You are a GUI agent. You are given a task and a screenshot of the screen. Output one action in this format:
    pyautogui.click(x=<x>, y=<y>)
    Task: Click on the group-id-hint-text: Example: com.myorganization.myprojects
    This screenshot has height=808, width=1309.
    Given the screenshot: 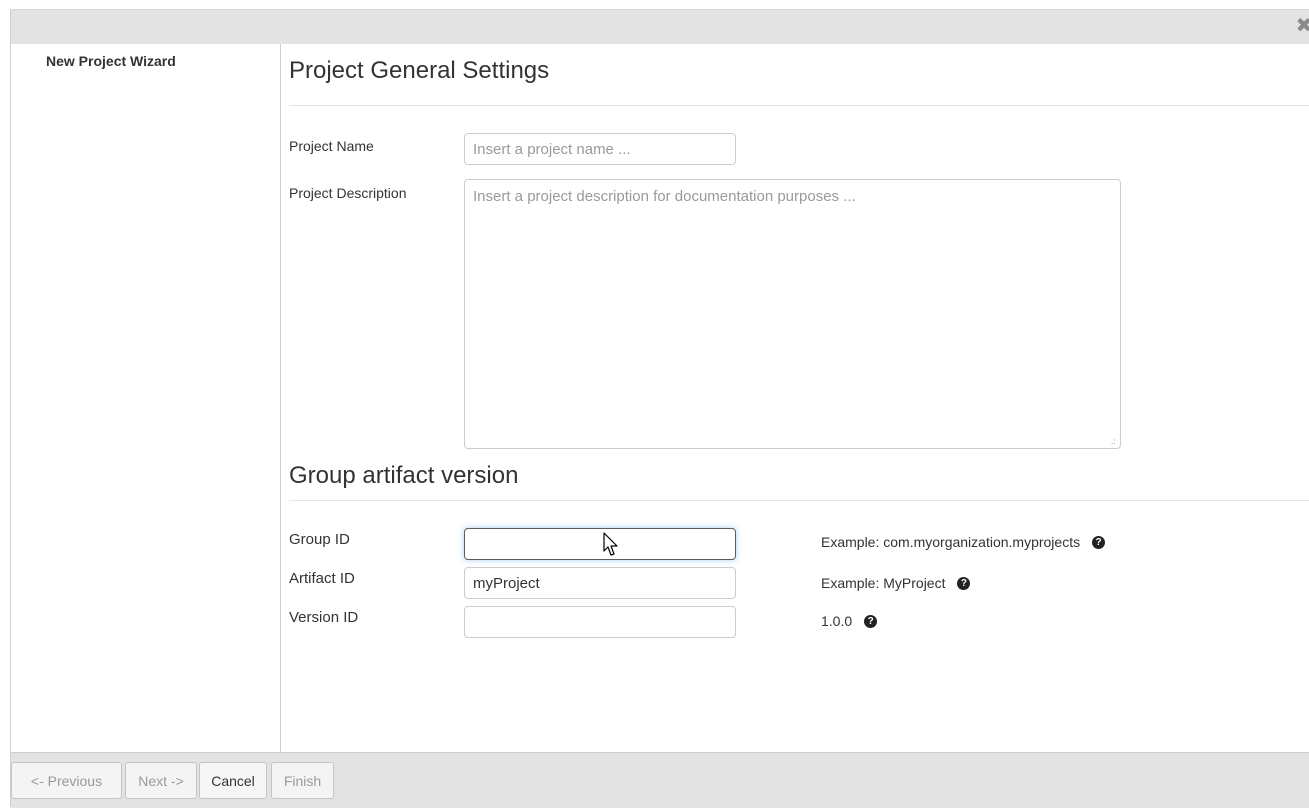 What is the action you would take?
    pyautogui.click(x=951, y=542)
    